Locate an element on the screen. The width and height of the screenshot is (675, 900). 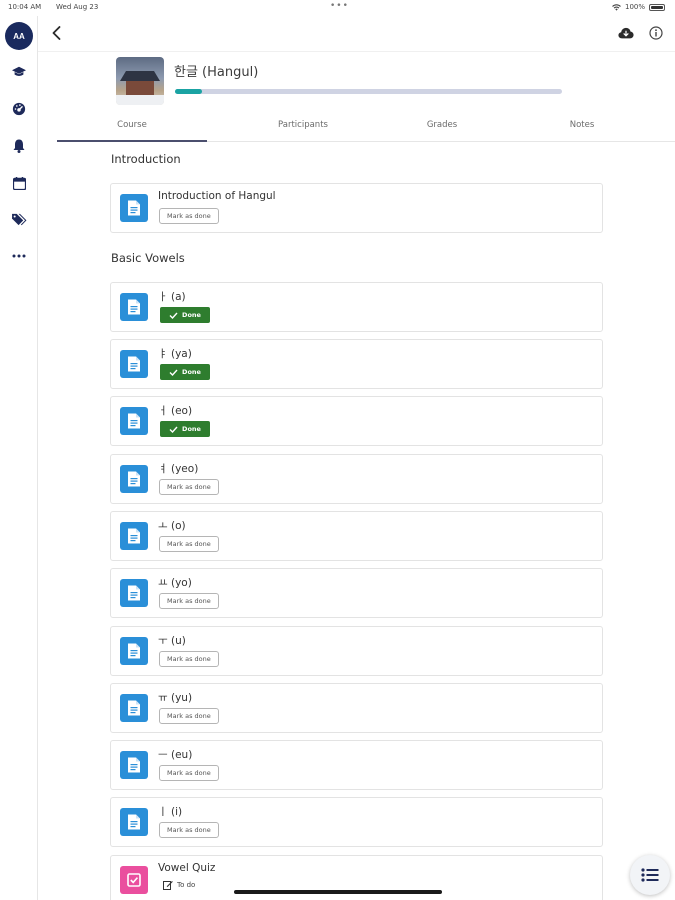
activity-title: ㅣ (i) is located at coordinates (170, 811).